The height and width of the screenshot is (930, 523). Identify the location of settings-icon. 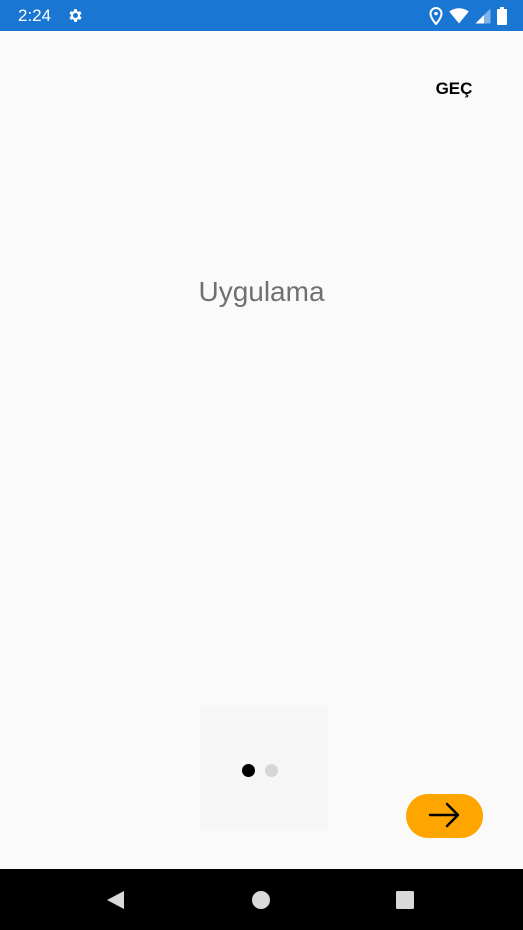
(75, 15).